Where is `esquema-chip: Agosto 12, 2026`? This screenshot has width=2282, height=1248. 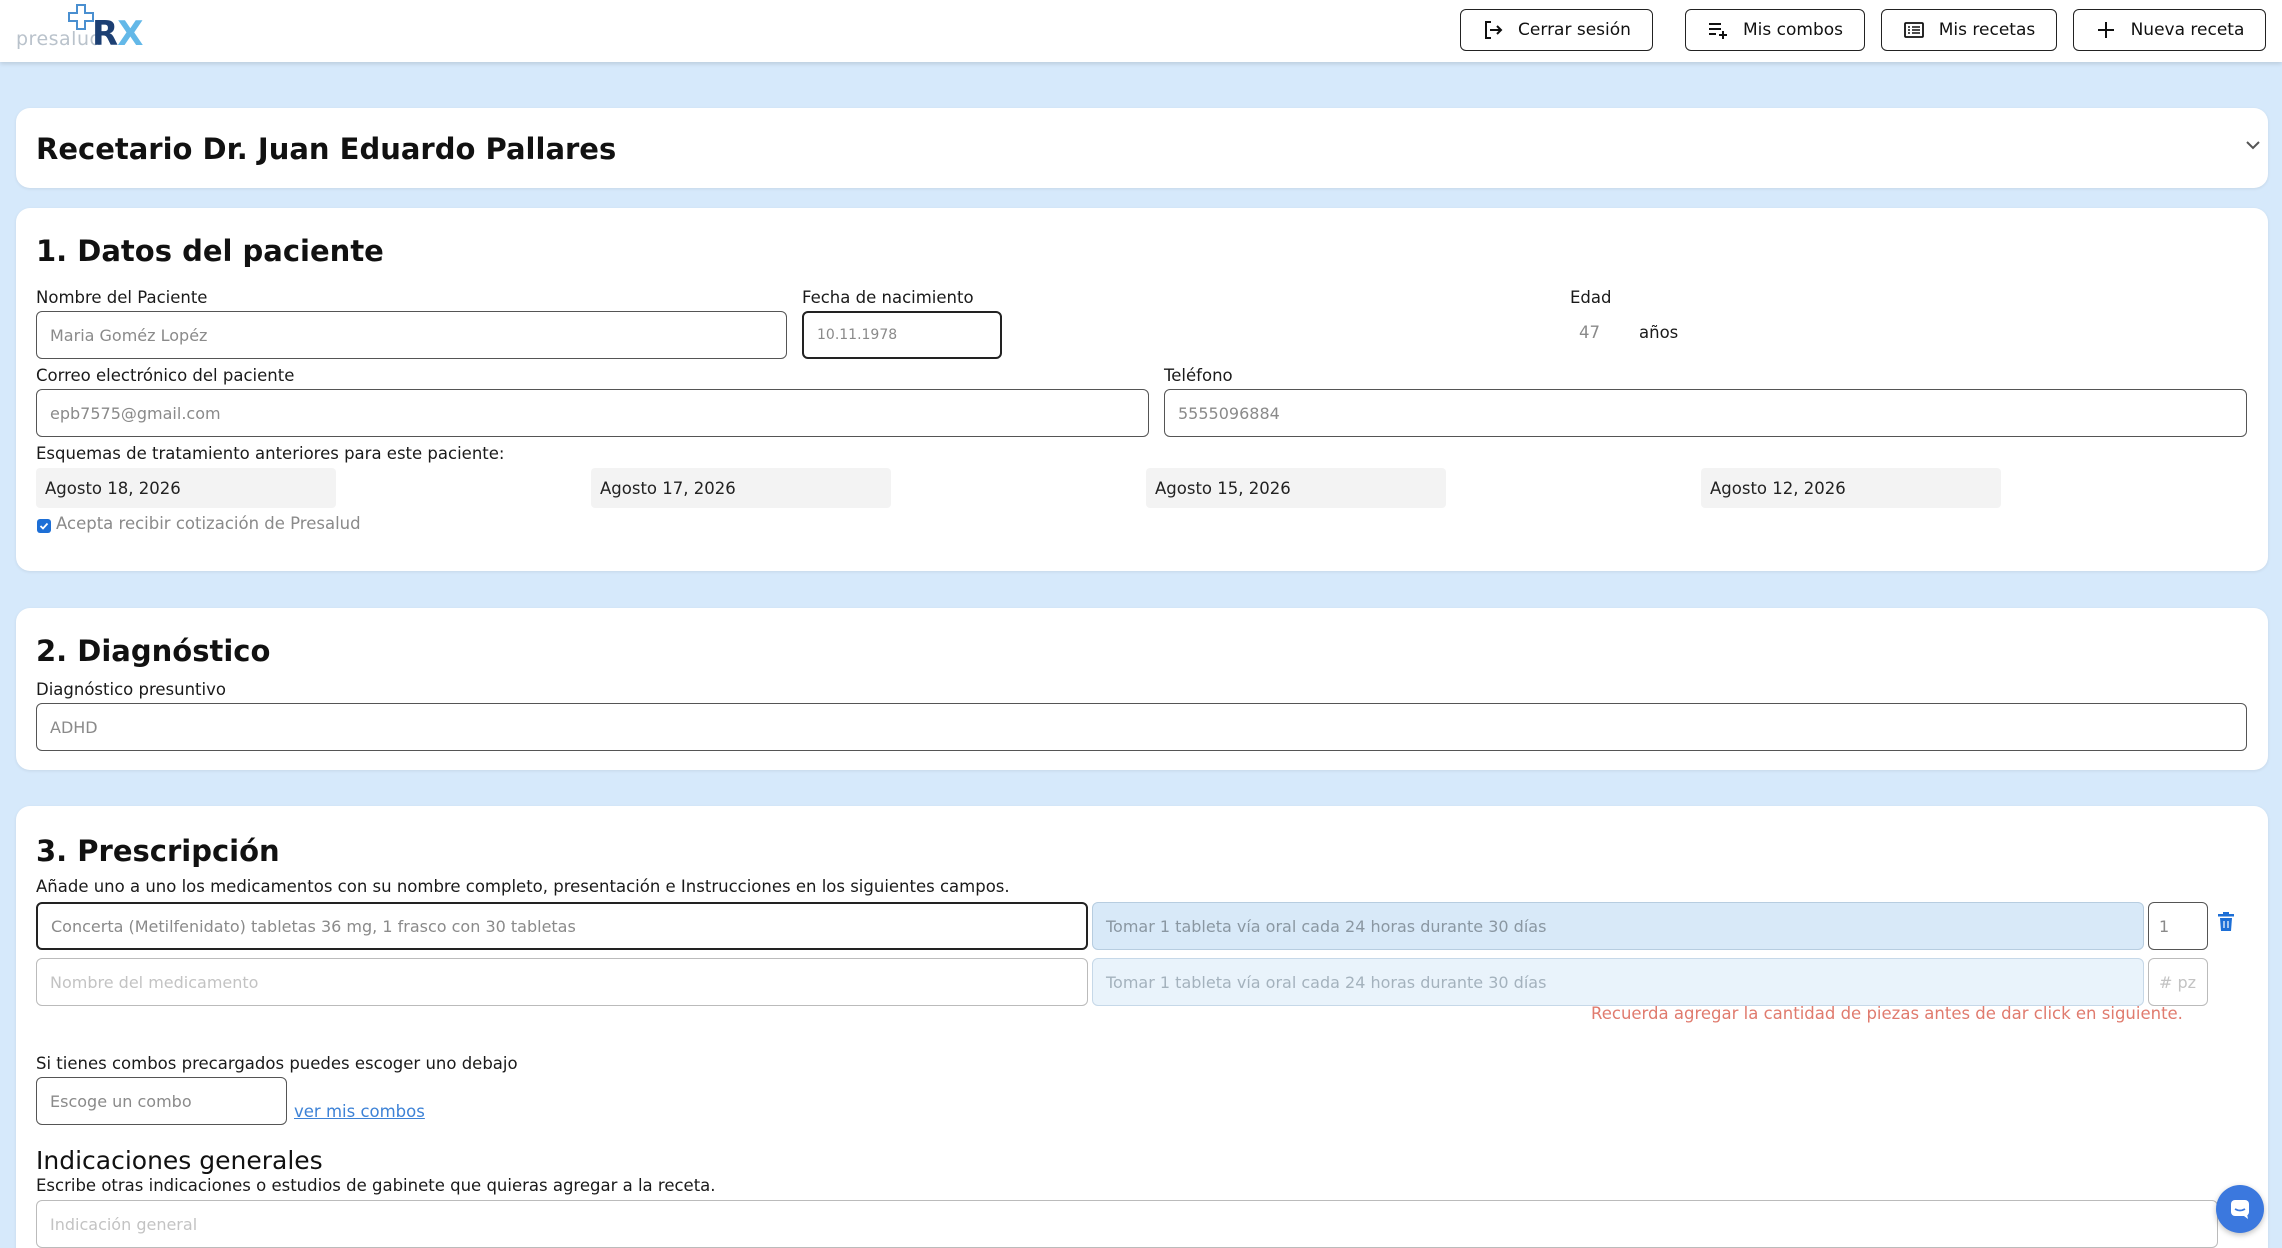 esquema-chip: Agosto 12, 2026 is located at coordinates (1851, 488).